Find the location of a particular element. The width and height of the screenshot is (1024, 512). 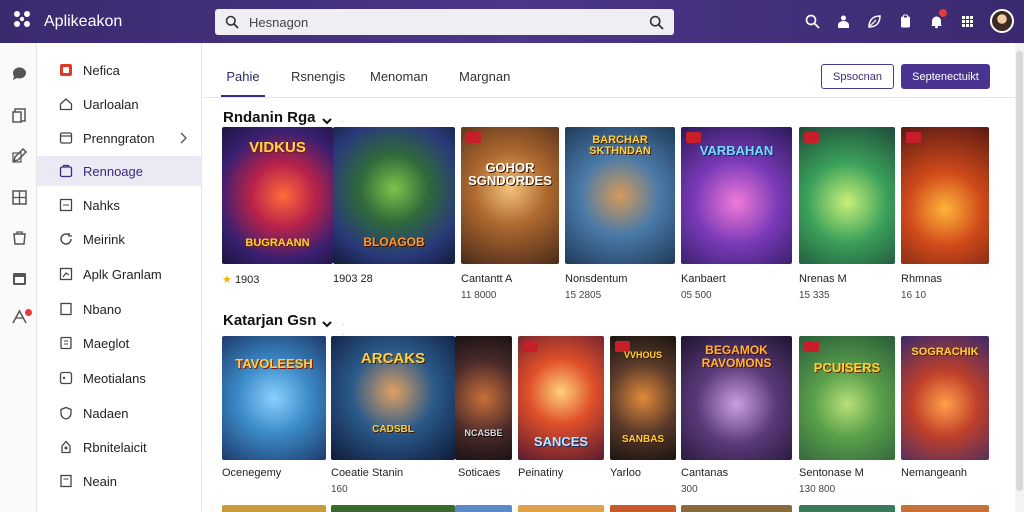

bag-icon is located at coordinates (19, 237).